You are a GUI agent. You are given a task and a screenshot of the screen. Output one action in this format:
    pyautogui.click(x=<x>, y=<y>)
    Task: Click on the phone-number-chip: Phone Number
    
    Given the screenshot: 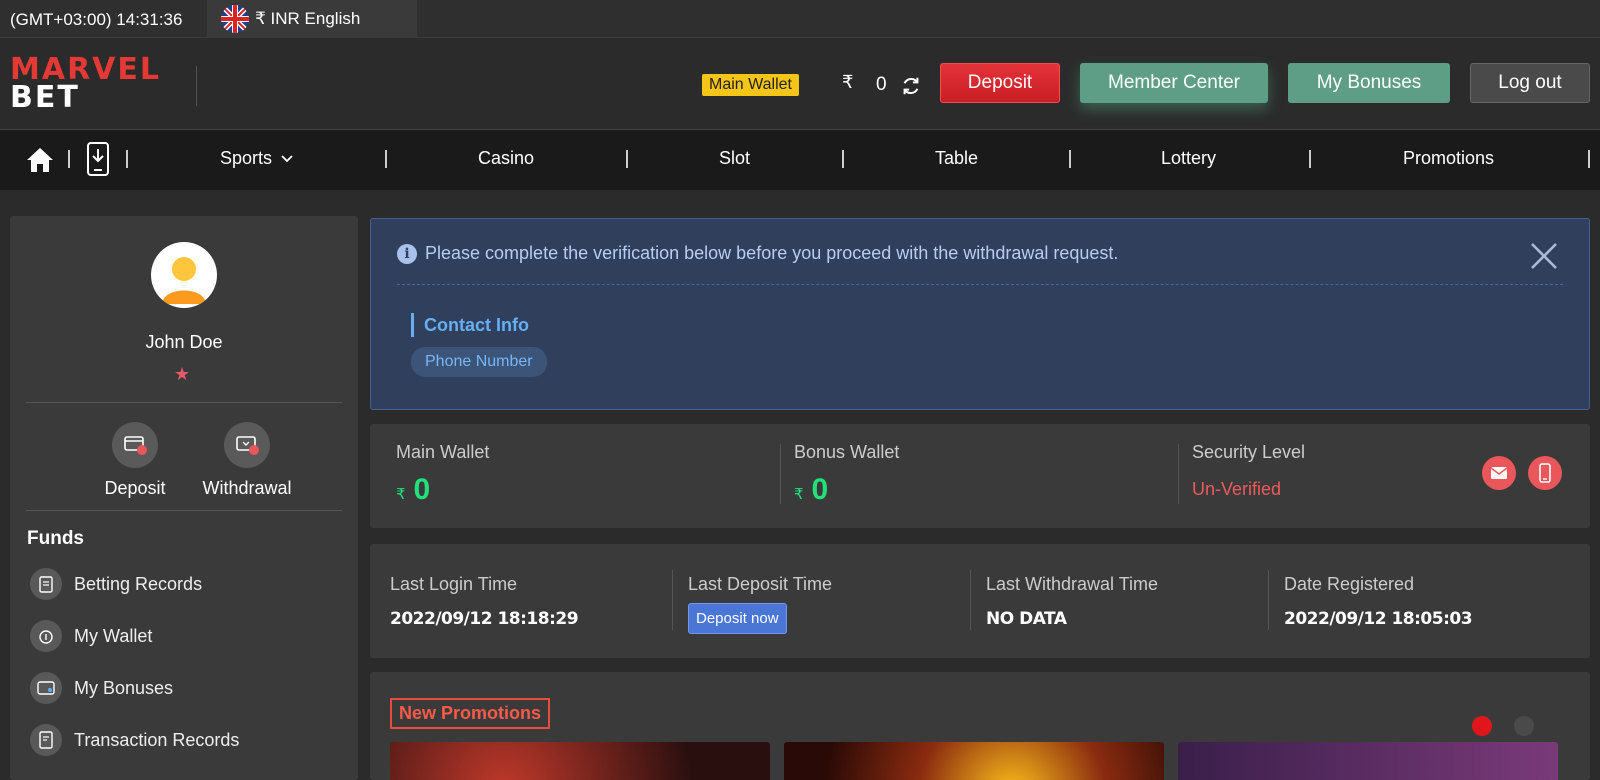 What is the action you would take?
    pyautogui.click(x=479, y=362)
    